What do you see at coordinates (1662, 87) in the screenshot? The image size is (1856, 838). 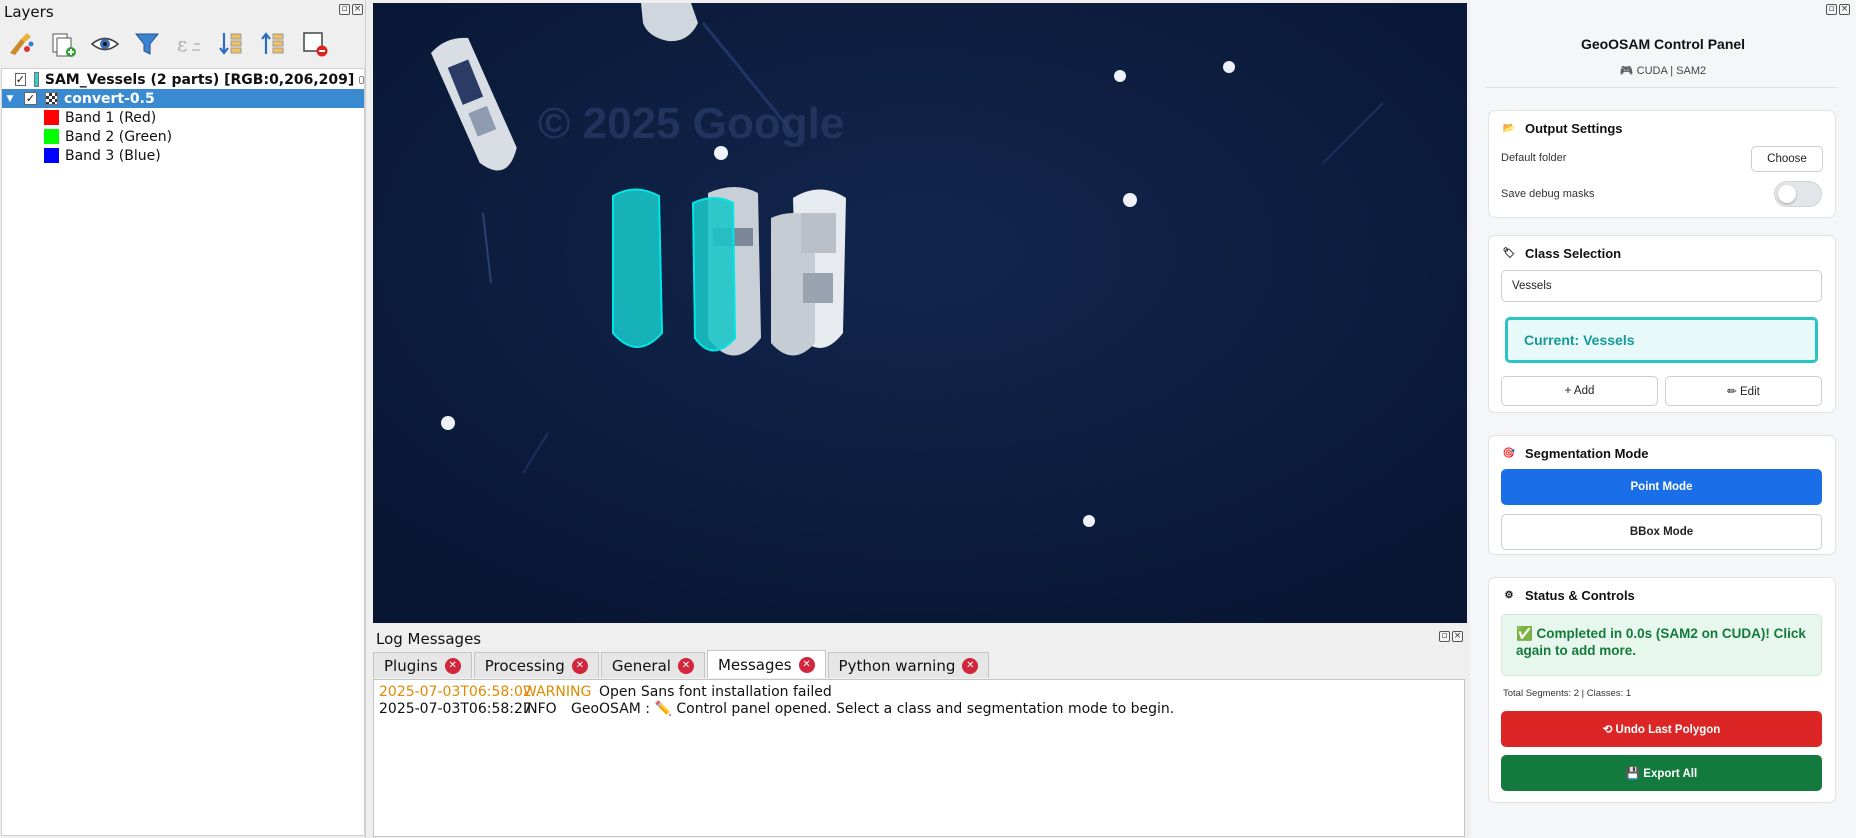 I see `header-divider` at bounding box center [1662, 87].